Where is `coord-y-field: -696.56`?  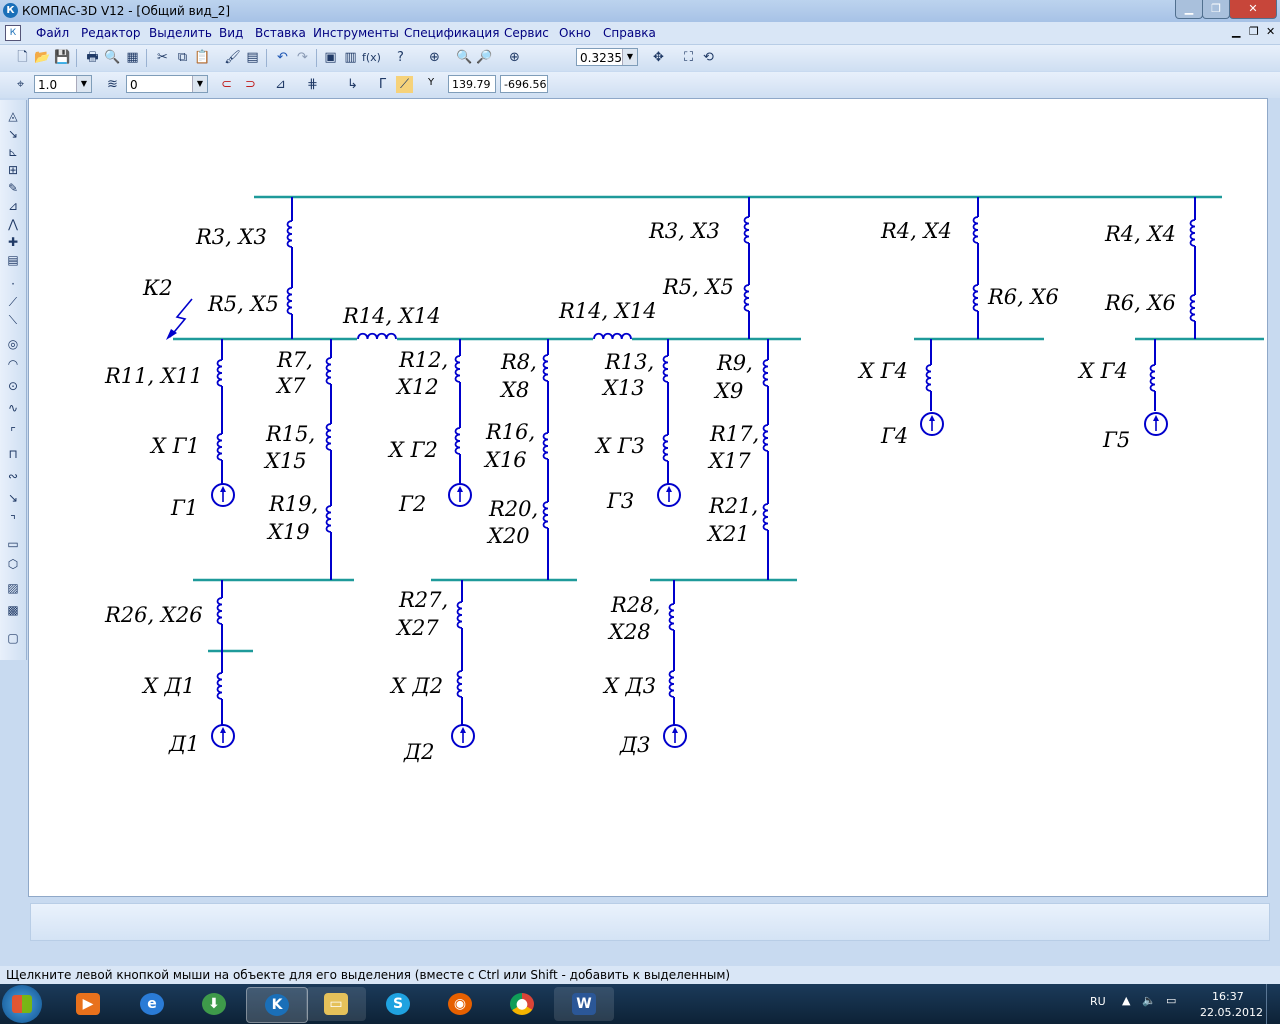 coord-y-field: -696.56 is located at coordinates (524, 84).